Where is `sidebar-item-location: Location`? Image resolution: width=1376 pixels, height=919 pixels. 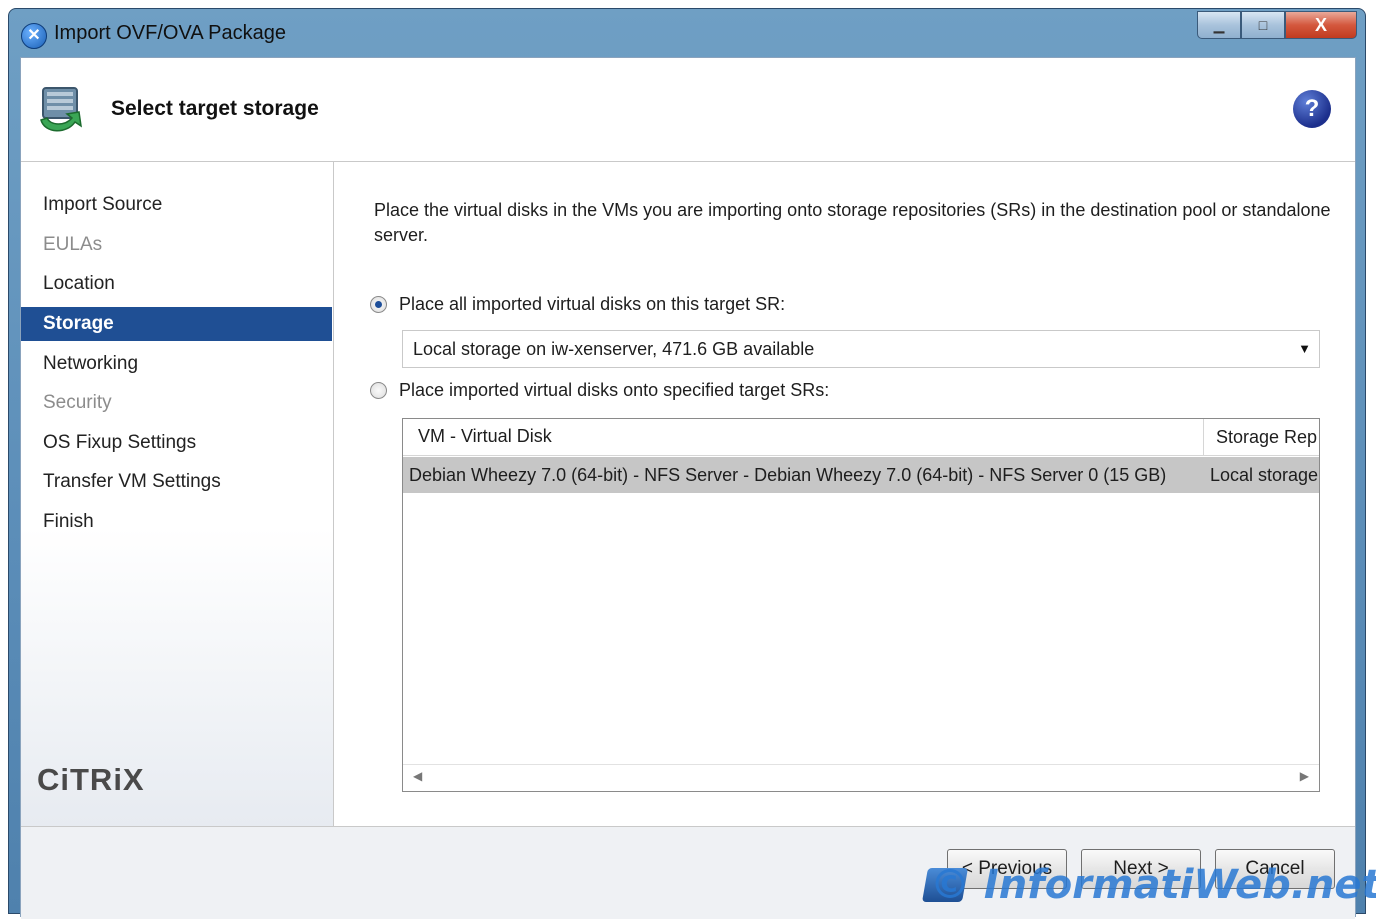 sidebar-item-location: Location is located at coordinates (176, 284).